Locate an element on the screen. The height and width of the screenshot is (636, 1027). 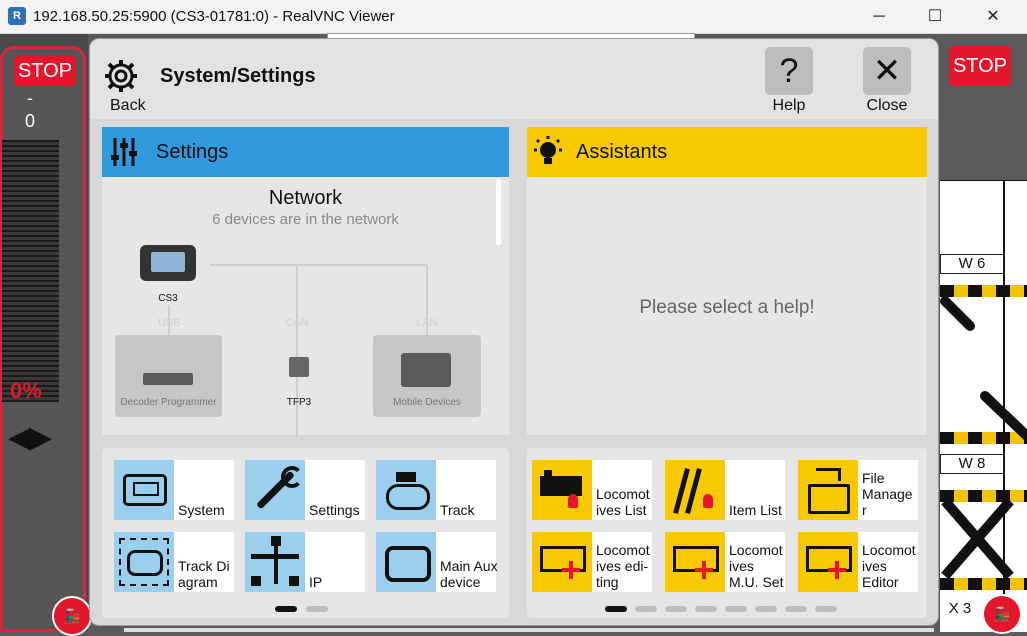
decoder-programmer-label: Decoder Programmer is located at coordinates (168, 402).